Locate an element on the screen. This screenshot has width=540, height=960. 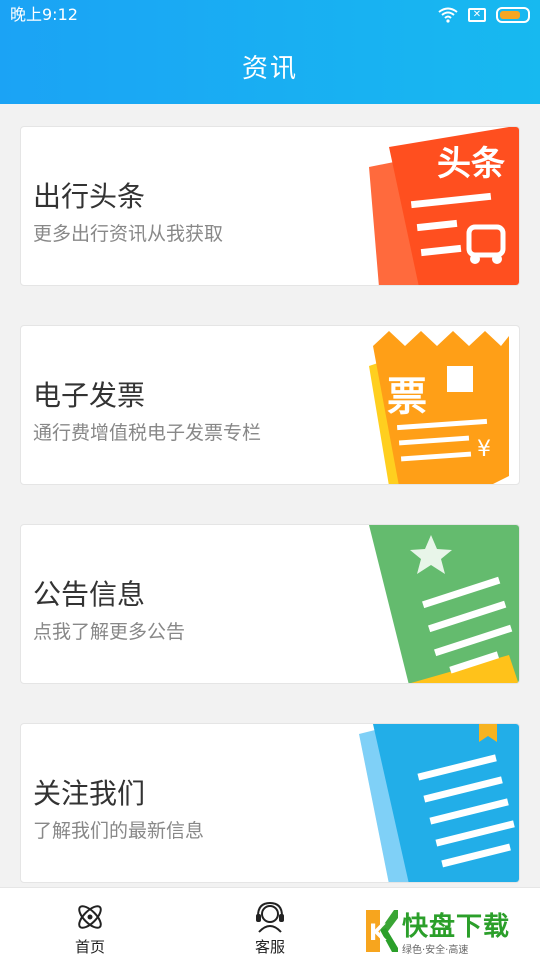
tab-label: 客服 is located at coordinates (269, 947).